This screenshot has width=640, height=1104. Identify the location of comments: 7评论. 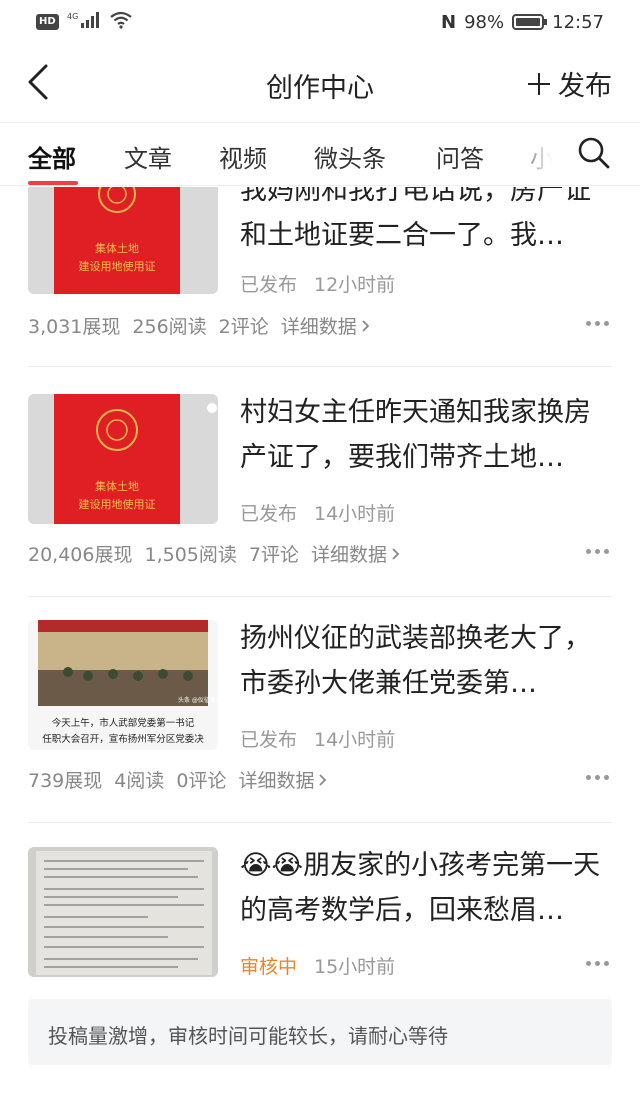
(273, 555).